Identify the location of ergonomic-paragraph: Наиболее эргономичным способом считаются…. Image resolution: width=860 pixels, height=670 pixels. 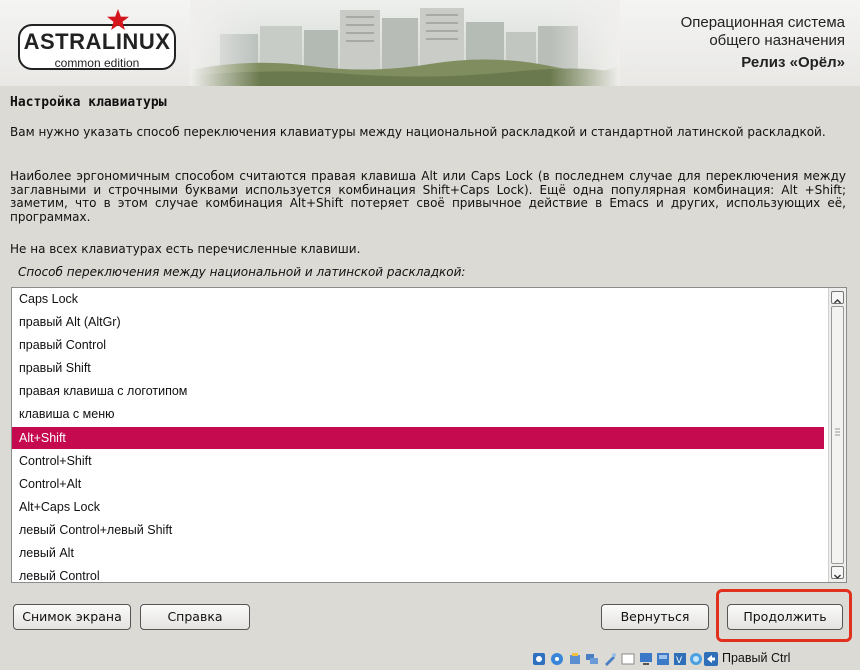
(428, 196).